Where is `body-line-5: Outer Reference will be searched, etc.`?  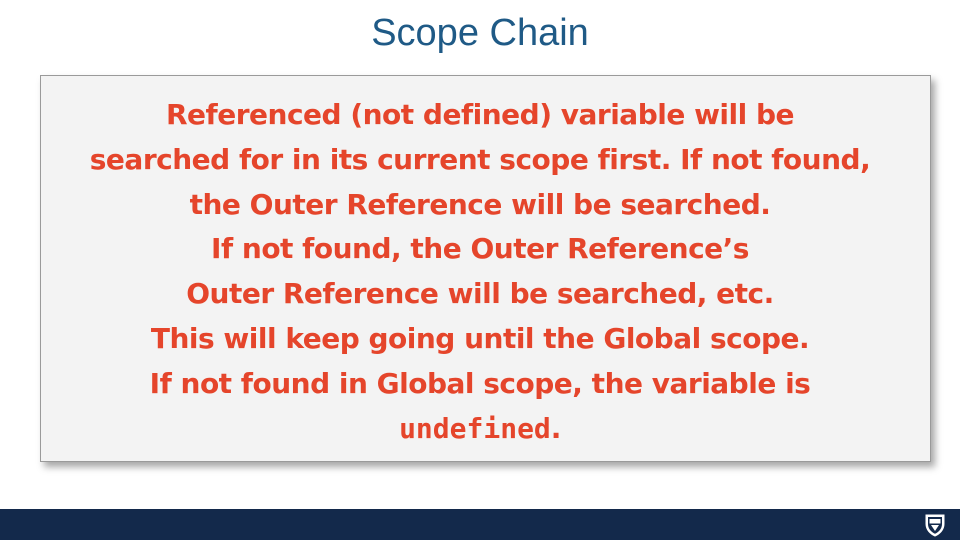 body-line-5: Outer Reference will be searched, etc. is located at coordinates (480, 294).